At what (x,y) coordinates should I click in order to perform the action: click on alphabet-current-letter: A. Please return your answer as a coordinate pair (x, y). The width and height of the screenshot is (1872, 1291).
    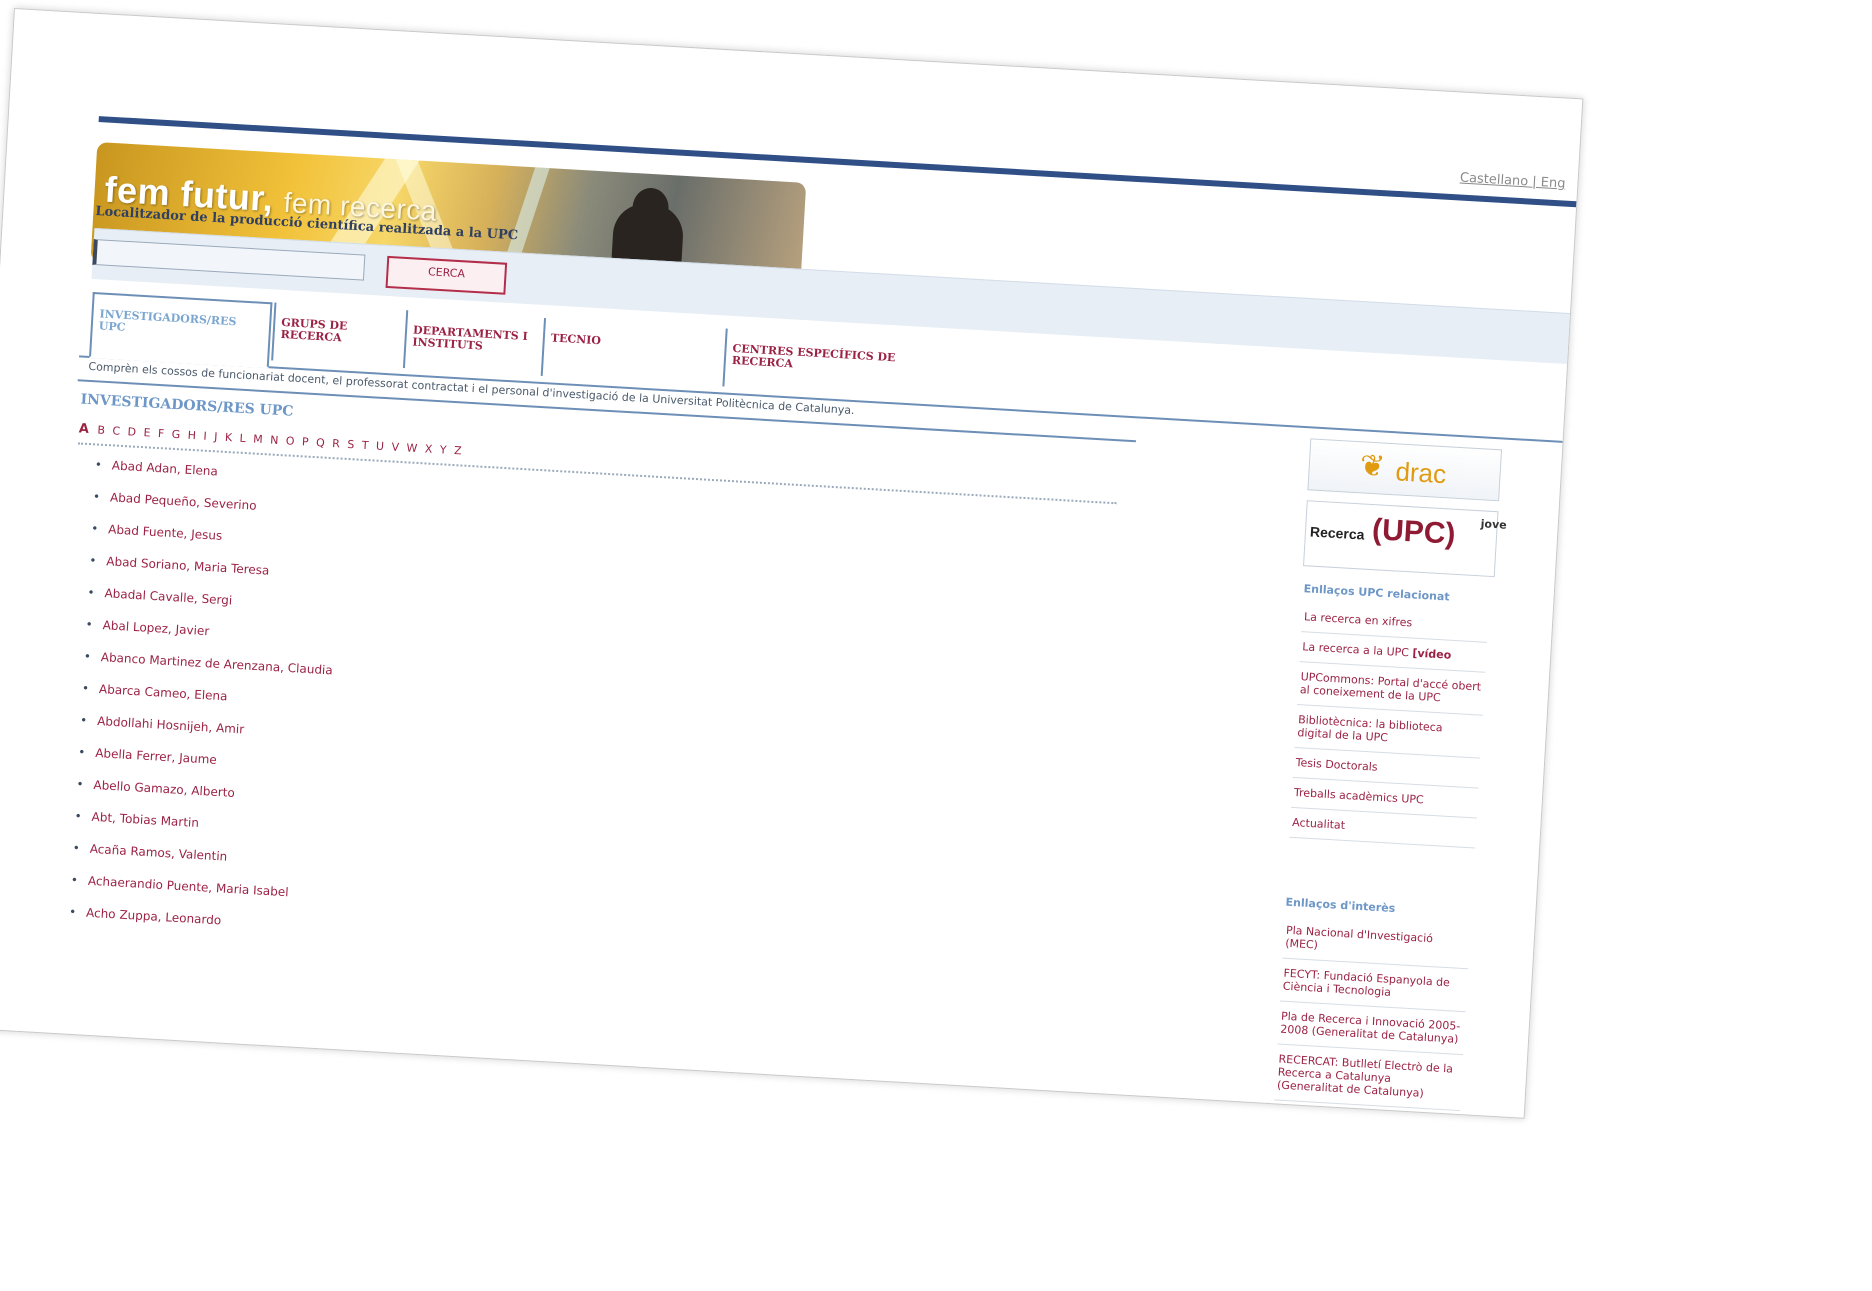
    Looking at the image, I should click on (84, 429).